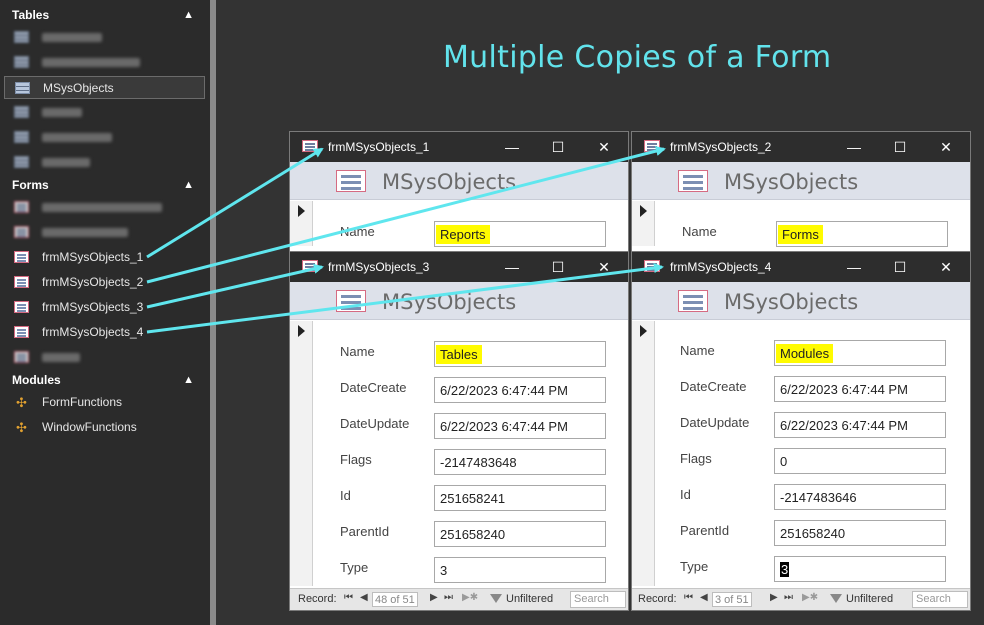  I want to click on forms-group-header: Forms ▲, so click(105, 185).